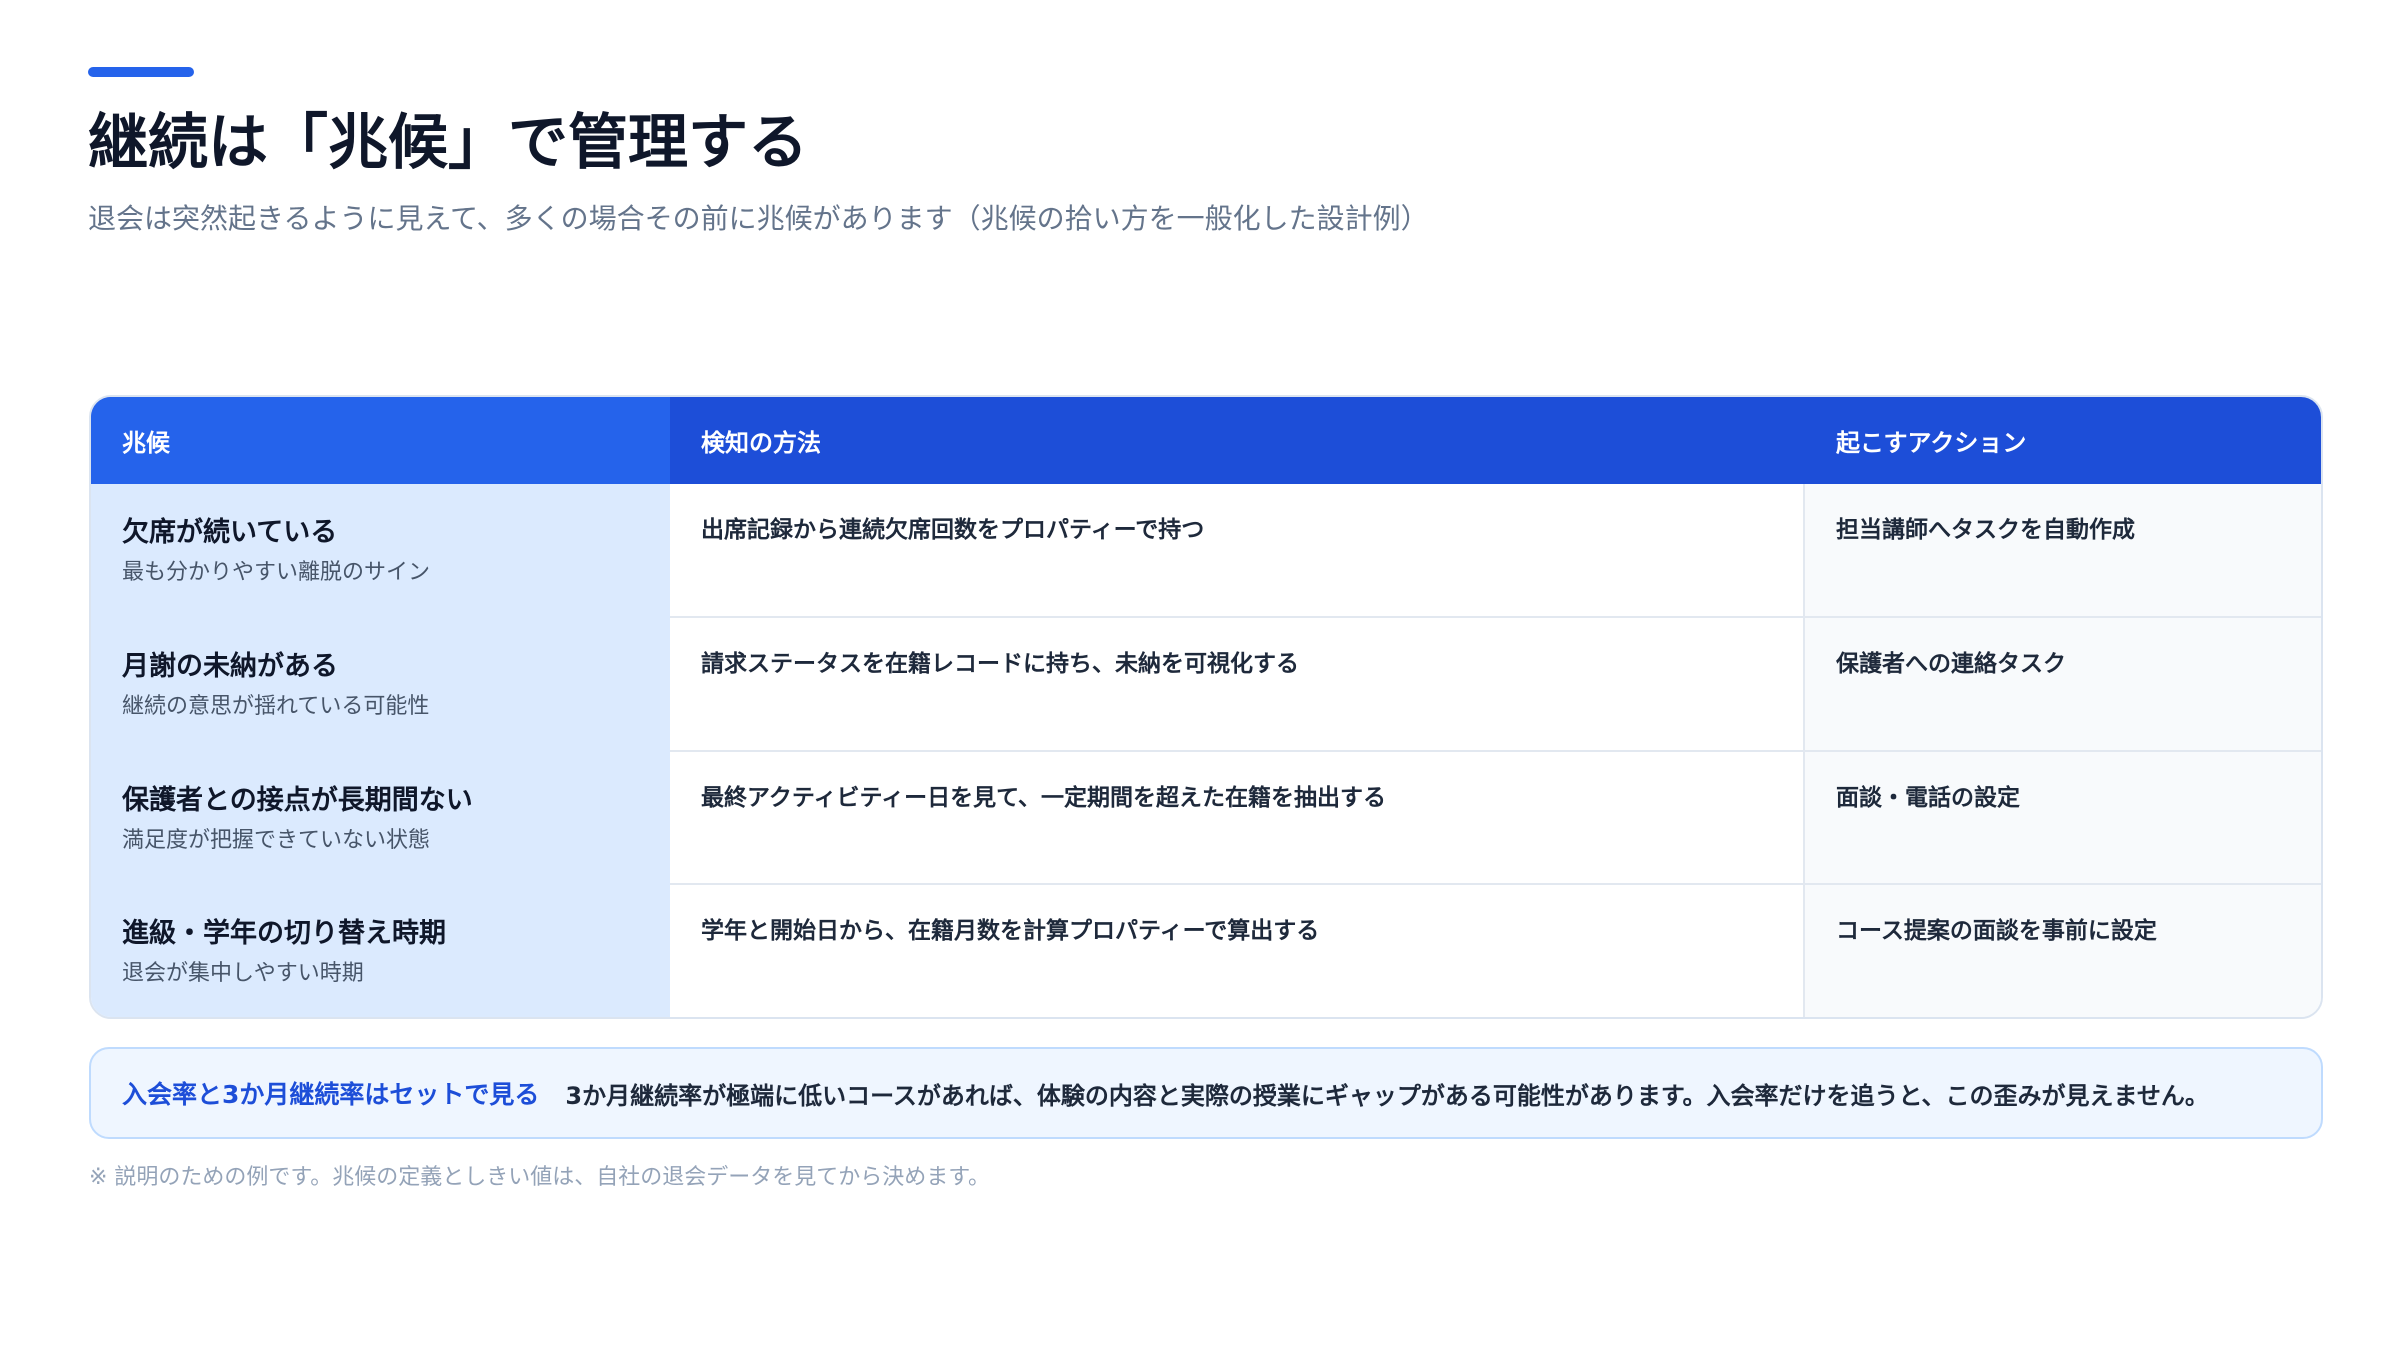  Describe the element at coordinates (1237, 951) in the screenshot. I see `method-cell: 学年と開始日から、在籍月数を計算プロパティーで算出する` at that location.